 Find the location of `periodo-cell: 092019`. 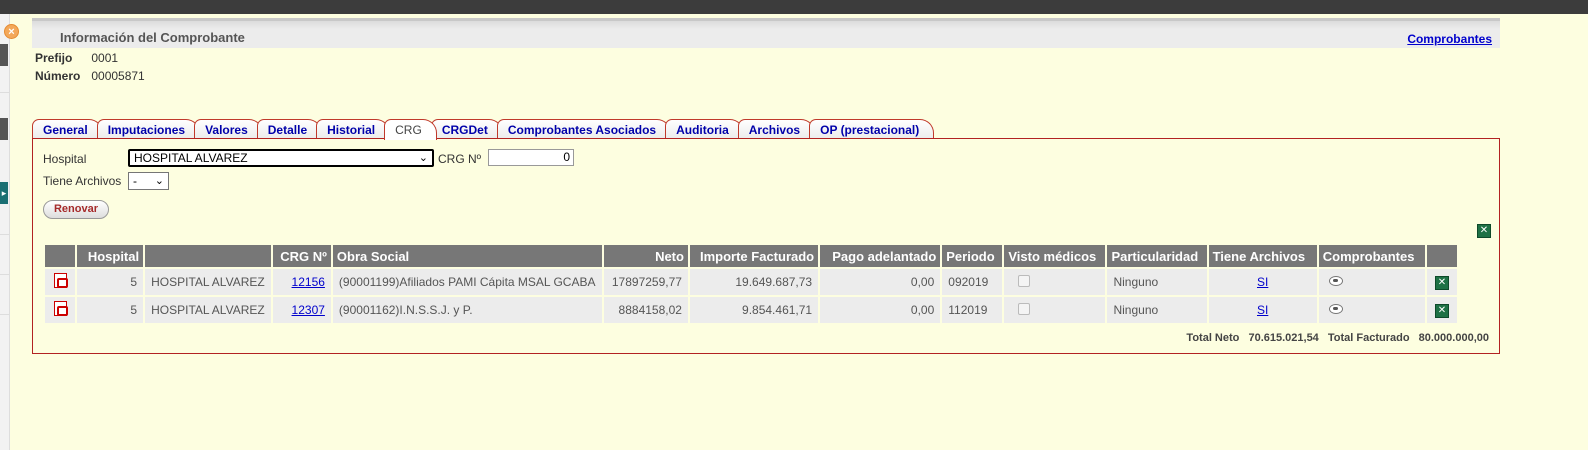

periodo-cell: 092019 is located at coordinates (972, 282).